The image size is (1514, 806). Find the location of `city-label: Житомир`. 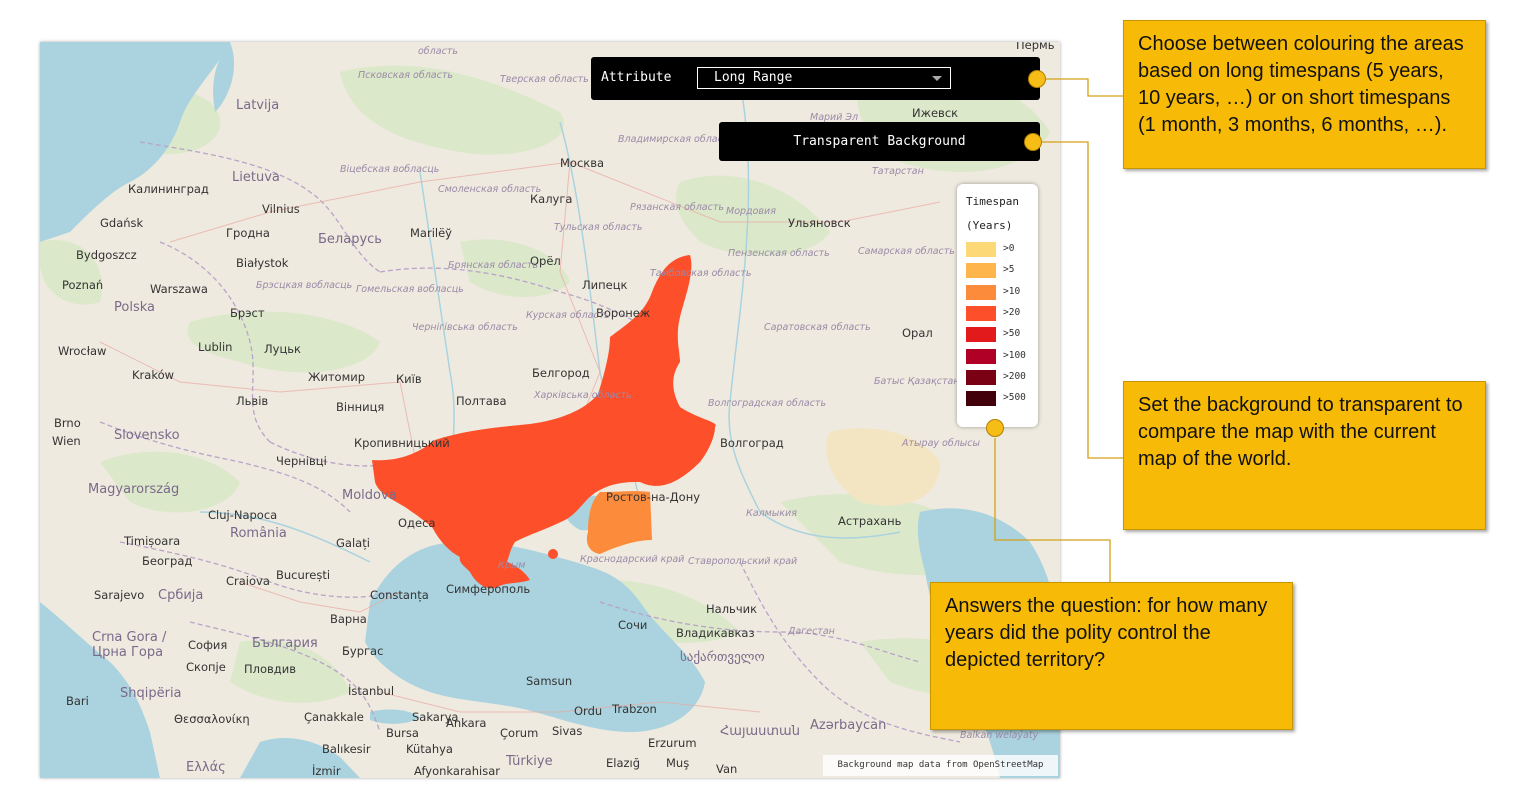

city-label: Житомир is located at coordinates (337, 377).